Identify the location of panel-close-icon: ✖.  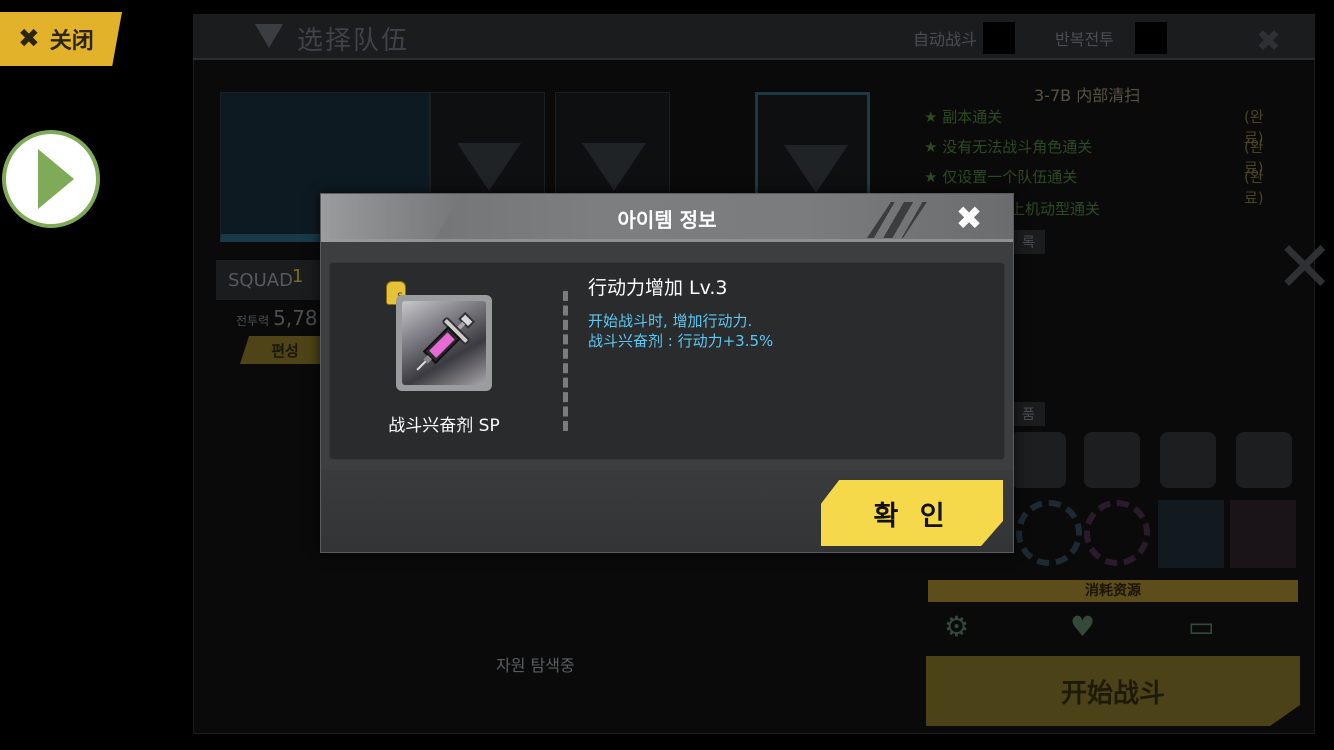
(1268, 41).